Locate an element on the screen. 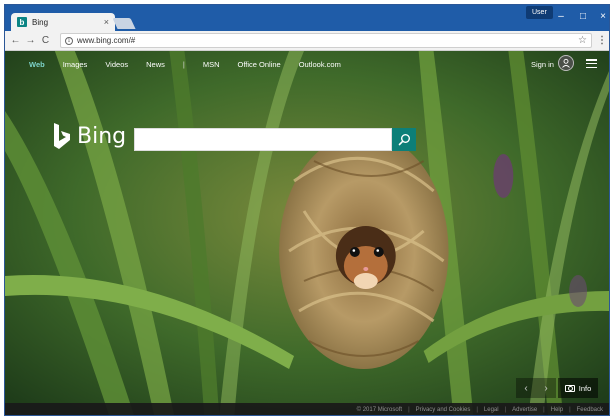 This screenshot has width=612, height=417. previous-image-icon: ‹ is located at coordinates (525, 388).